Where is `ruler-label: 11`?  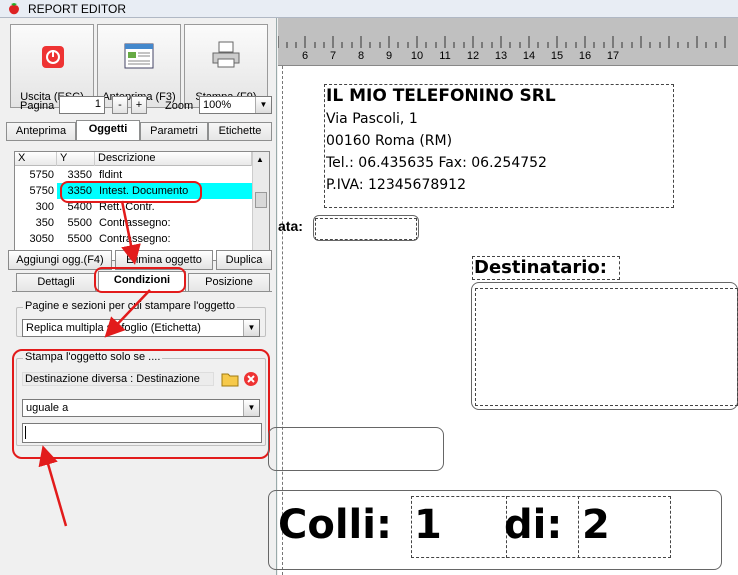 ruler-label: 11 is located at coordinates (445, 56).